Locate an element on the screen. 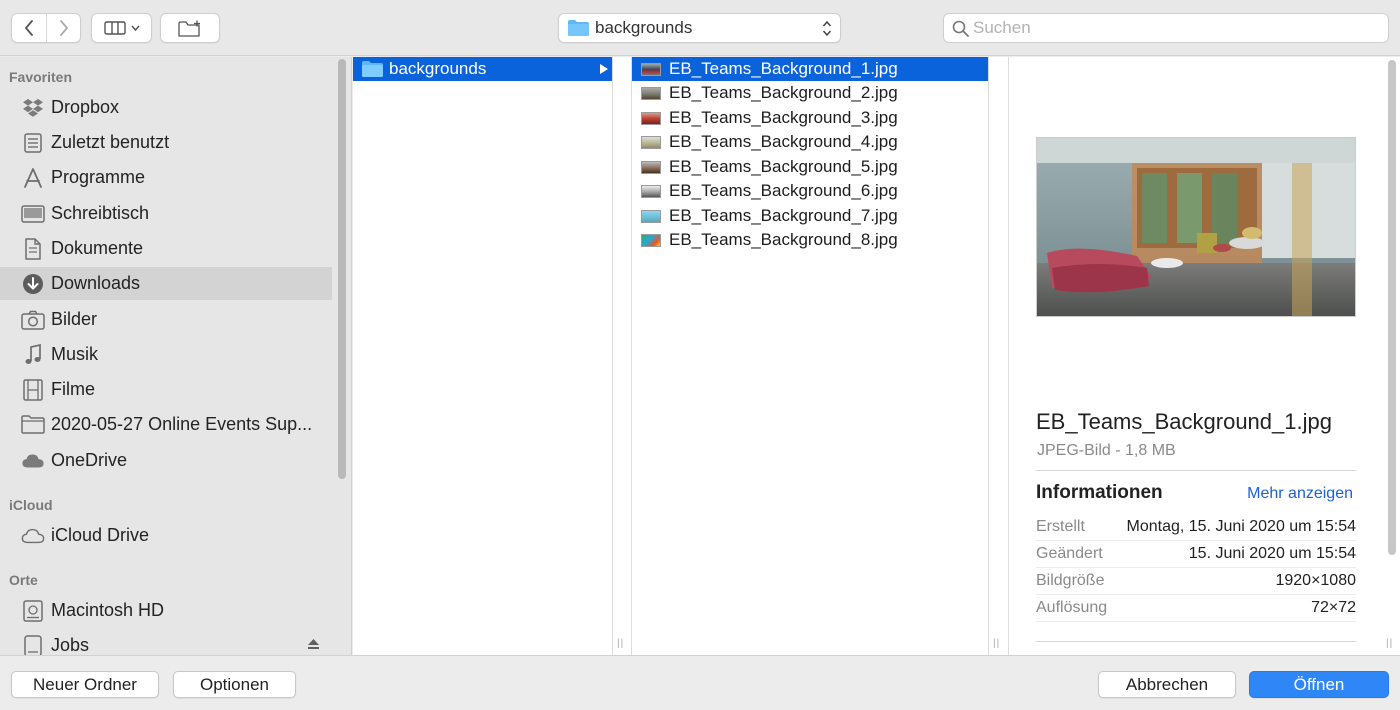  list-item: EB_Teams_Background_4.jpg is located at coordinates (810, 142).